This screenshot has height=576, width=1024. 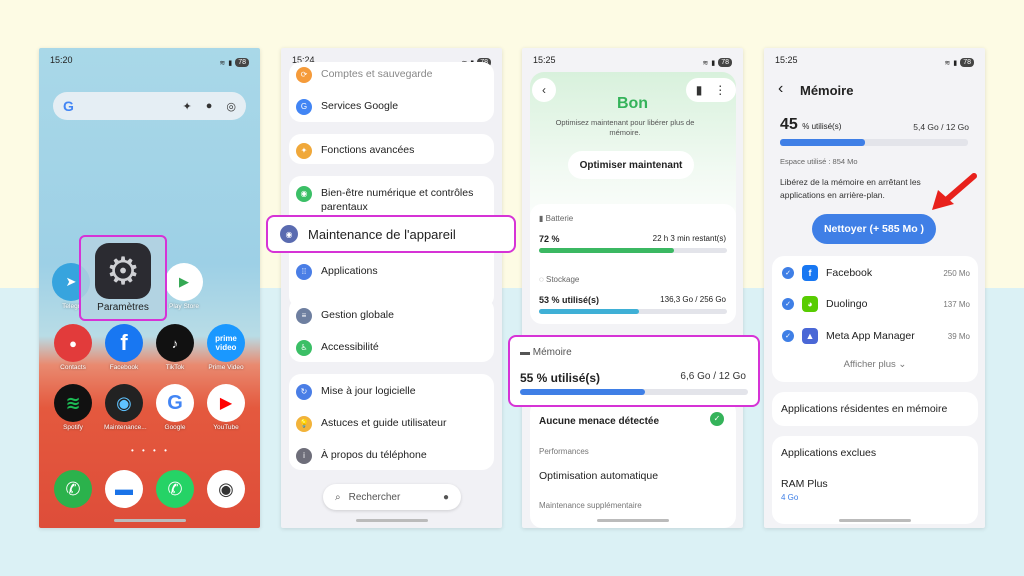 I want to click on maintenance-icon: ◉, so click(x=124, y=403).